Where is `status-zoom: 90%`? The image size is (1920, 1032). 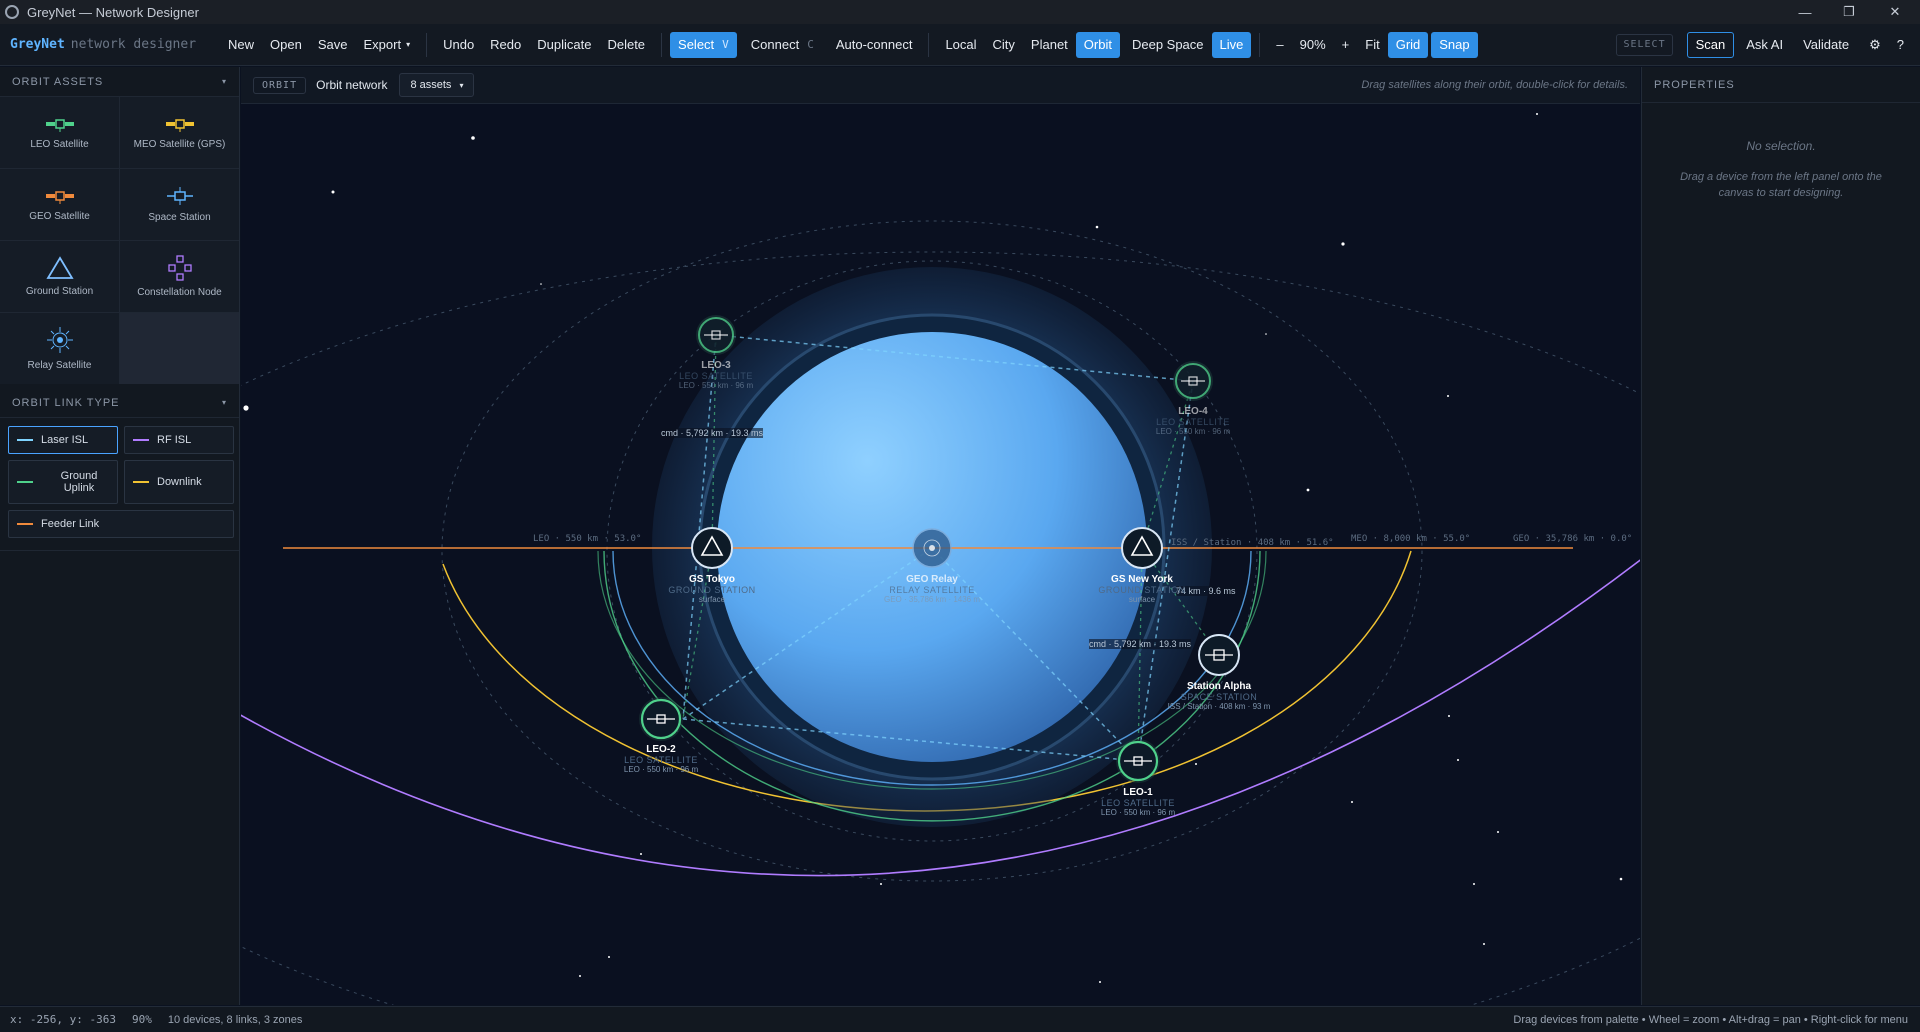 status-zoom: 90% is located at coordinates (141, 1019).